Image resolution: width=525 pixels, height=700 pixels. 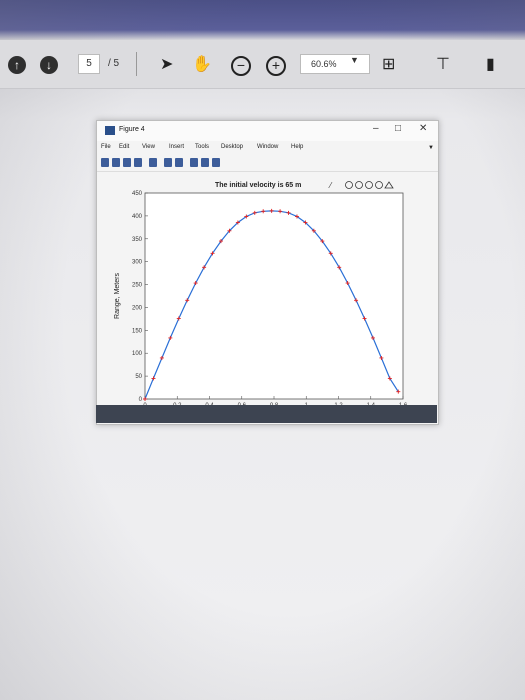 What do you see at coordinates (137, 217) in the screenshot?
I see `y-tick-label: 400` at bounding box center [137, 217].